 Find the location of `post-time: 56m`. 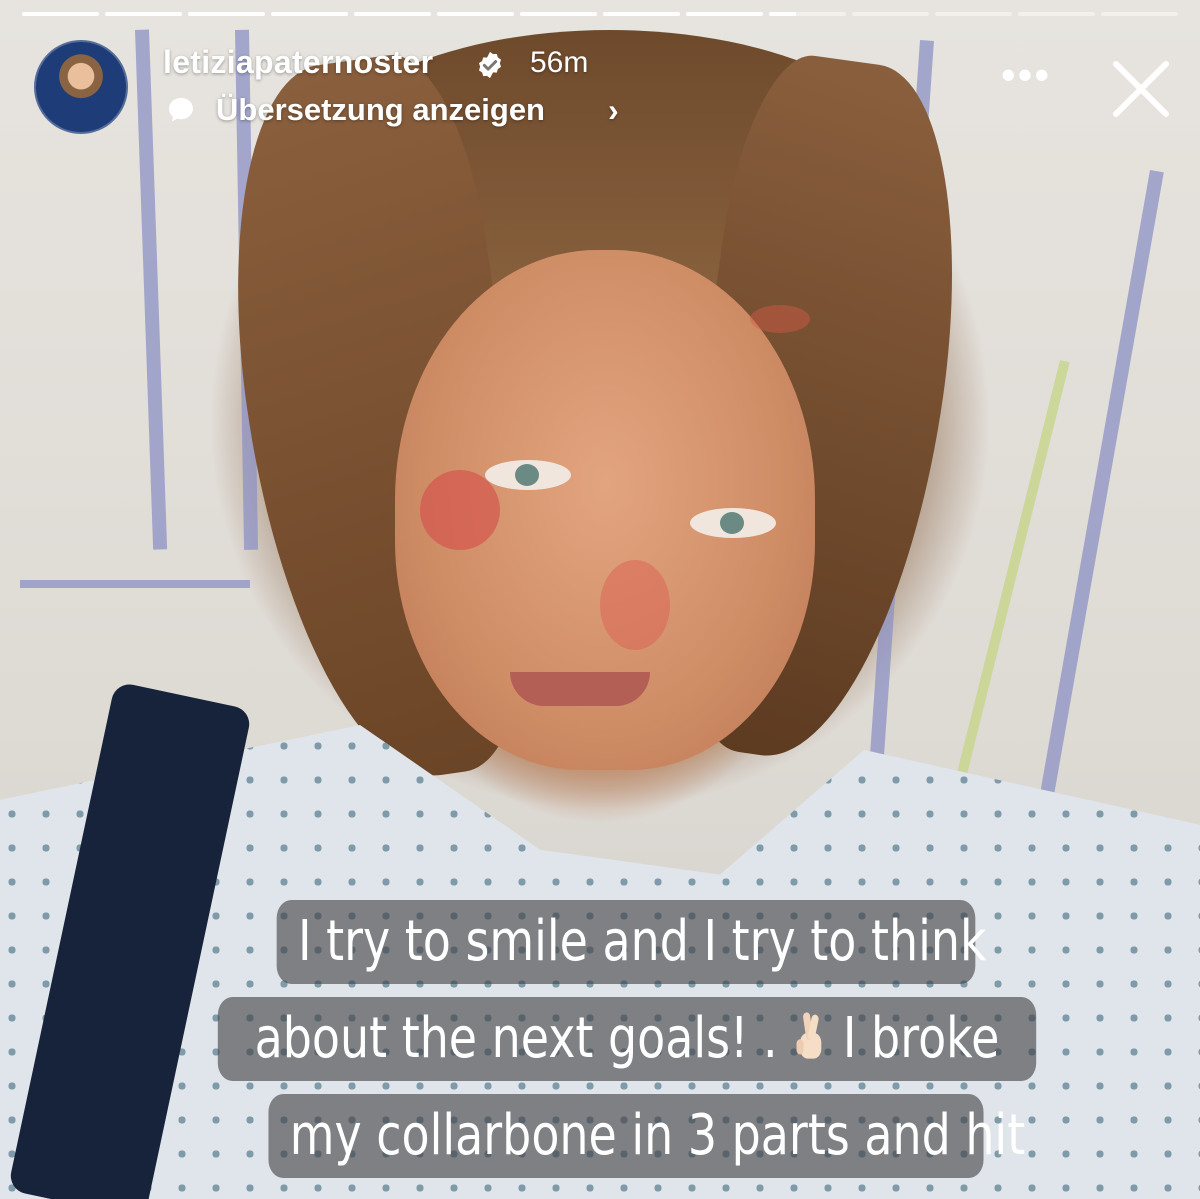

post-time: 56m is located at coordinates (559, 62).